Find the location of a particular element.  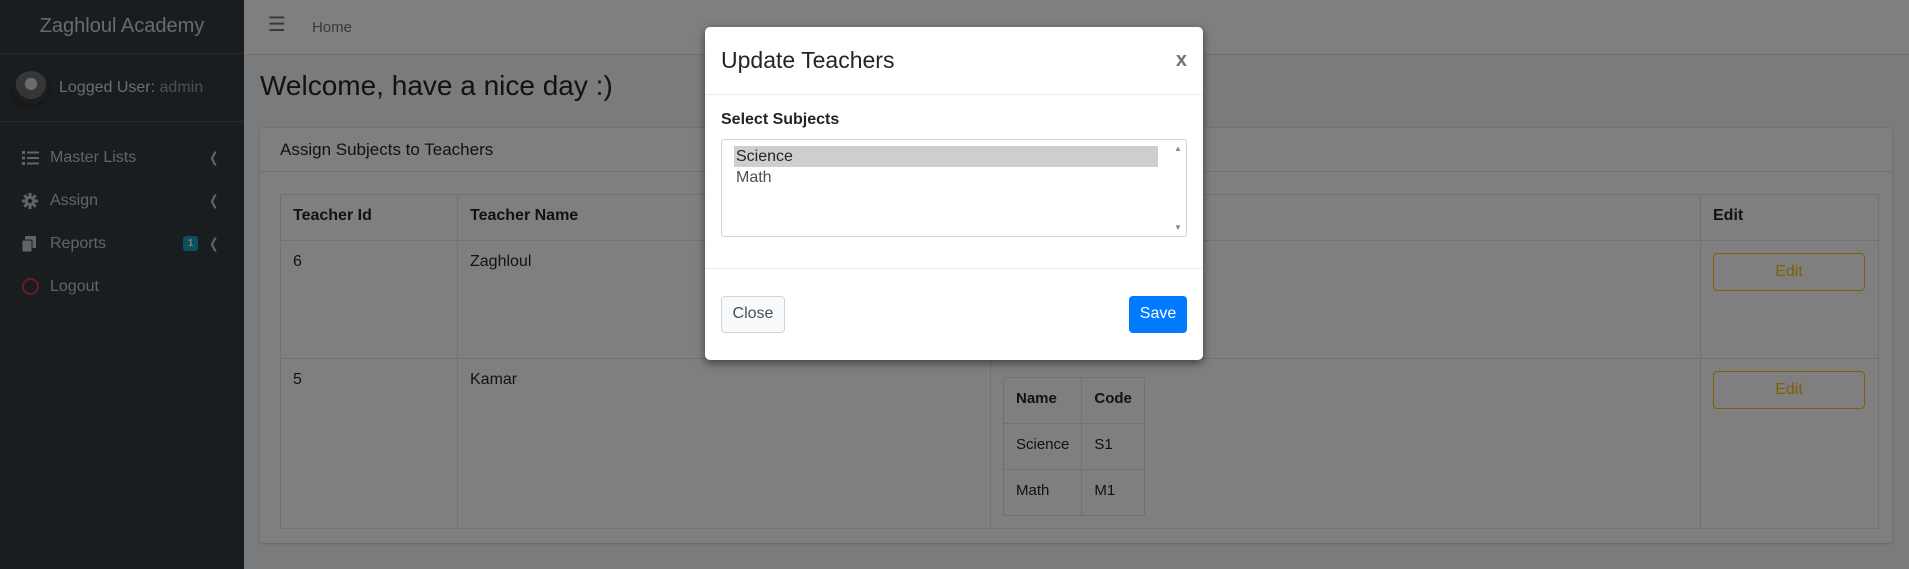

close-button: Close is located at coordinates (753, 314).